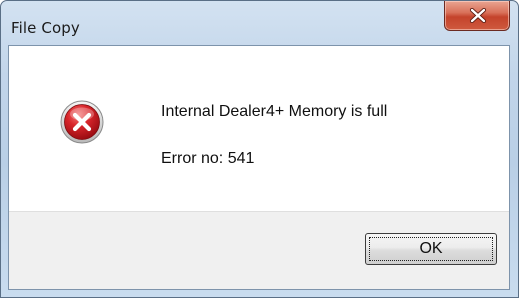 The image size is (519, 298). I want to click on title-bar: File Copy, so click(259, 23).